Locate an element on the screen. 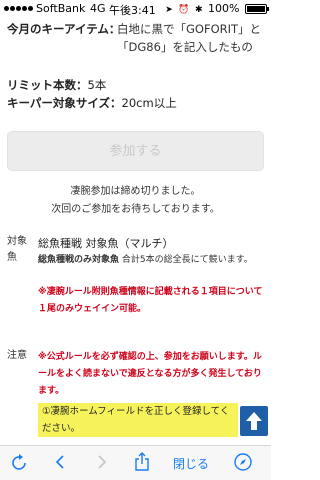 The image size is (320, 480). key-item-label: 今月のキーアイテム： is located at coordinates (64, 29).